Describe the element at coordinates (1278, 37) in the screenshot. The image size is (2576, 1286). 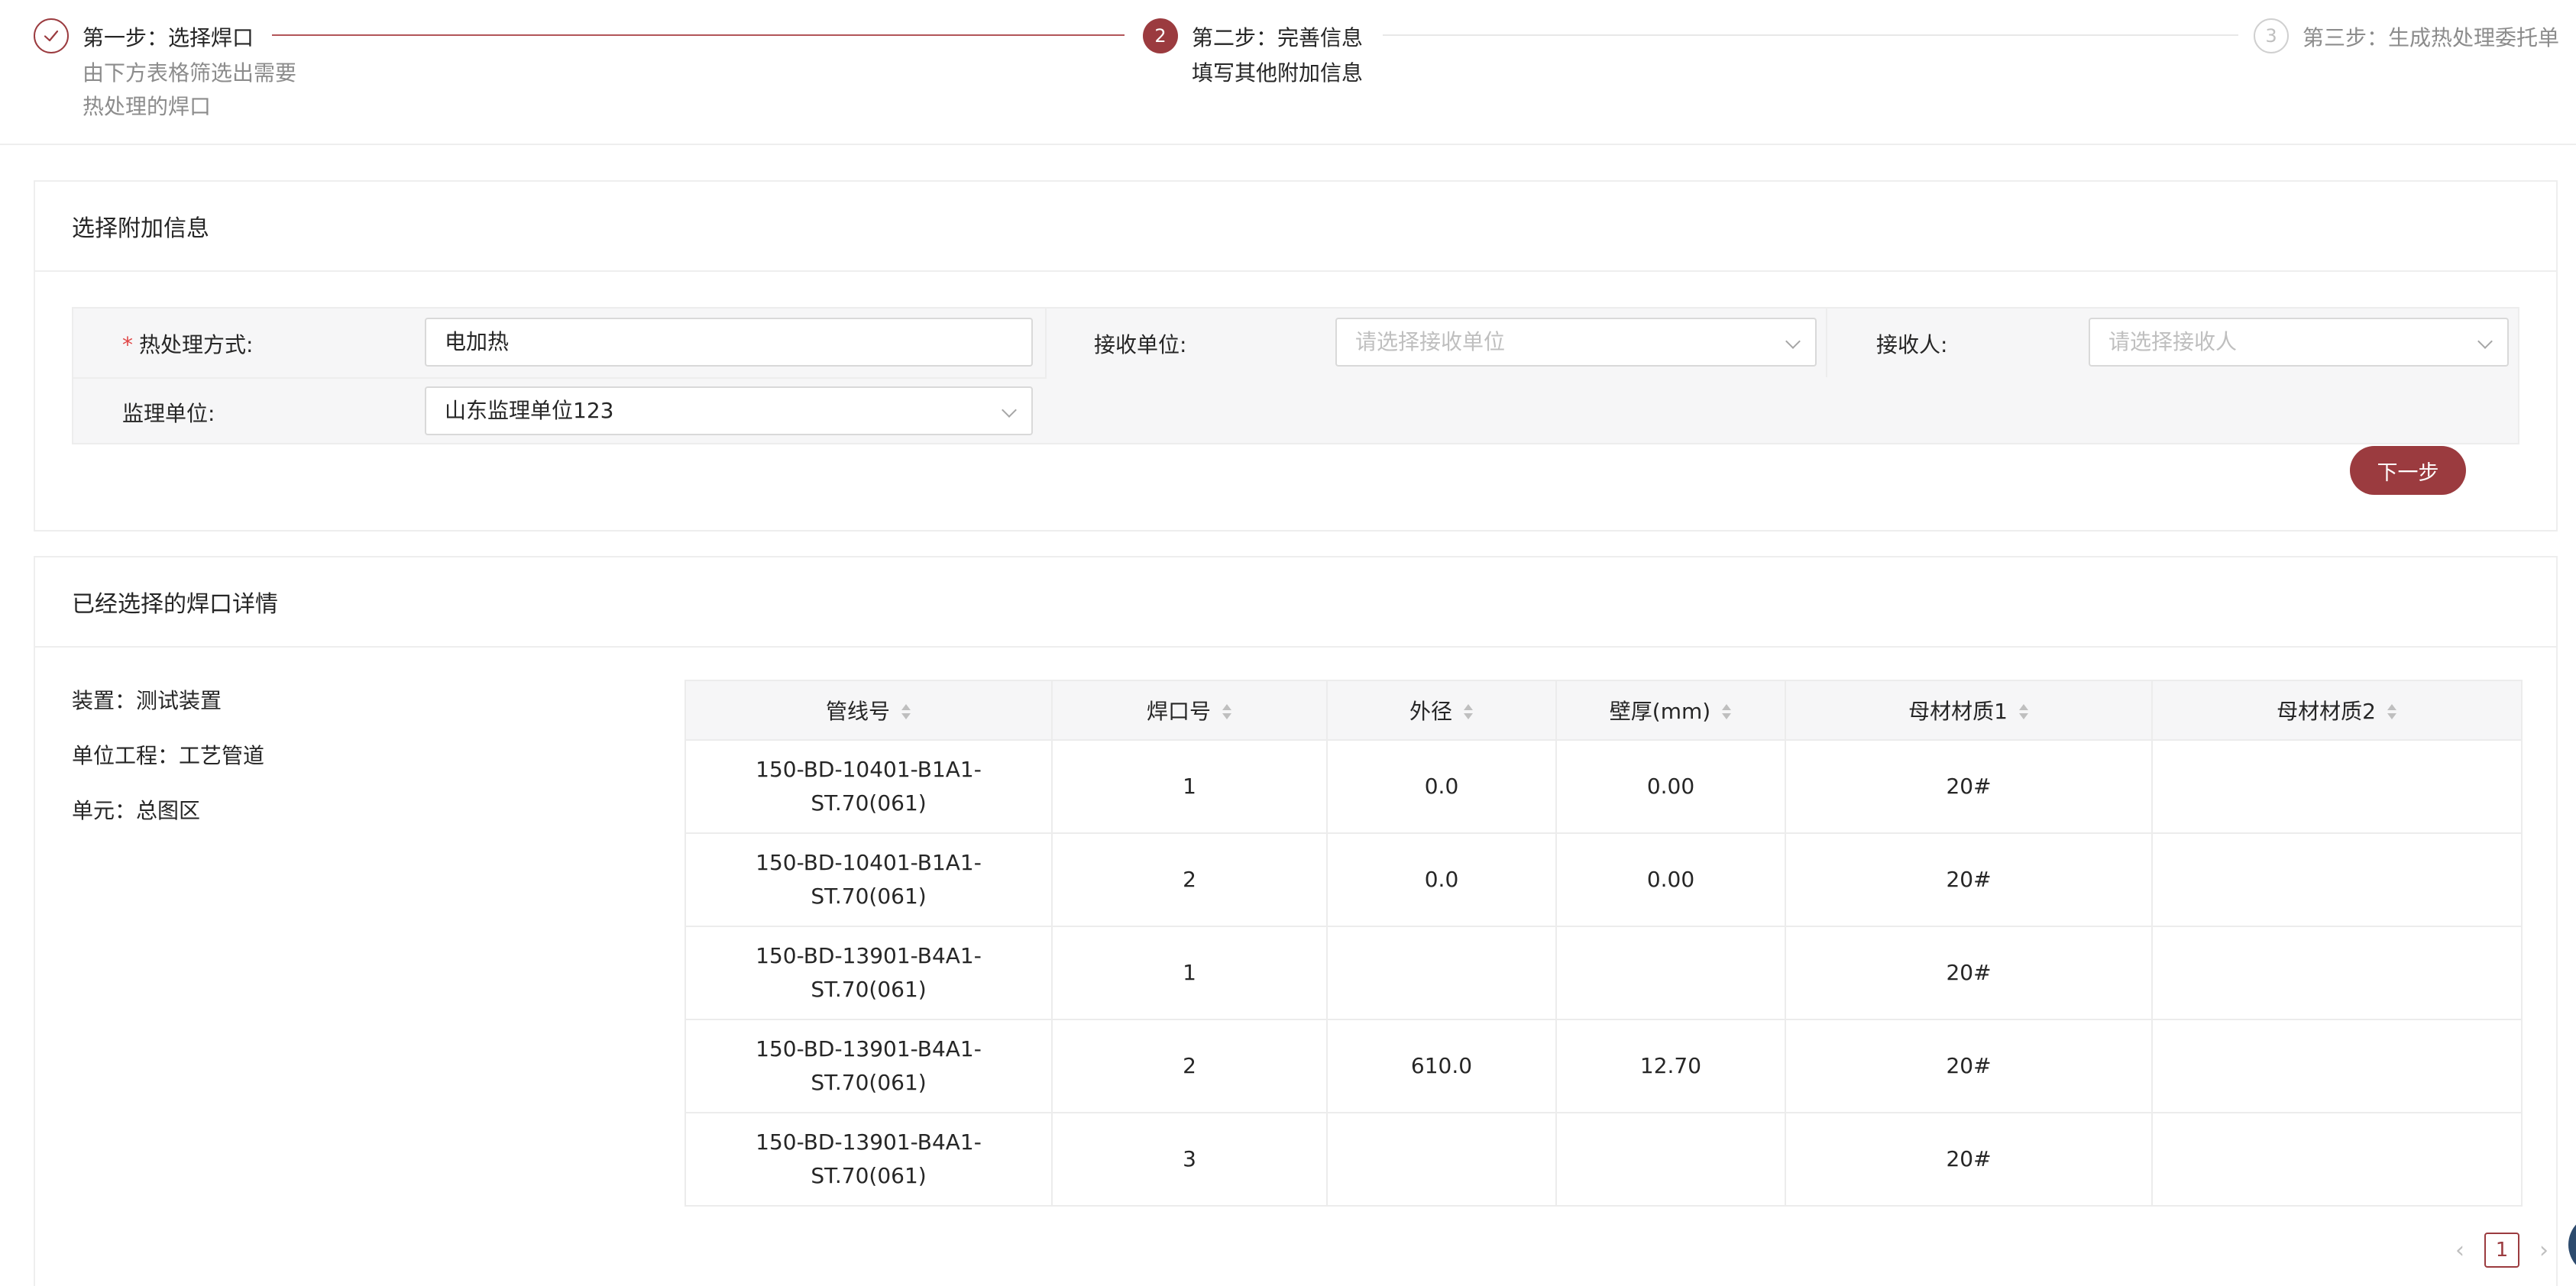
I see `step-2-title: 第二步：完善信息` at that location.